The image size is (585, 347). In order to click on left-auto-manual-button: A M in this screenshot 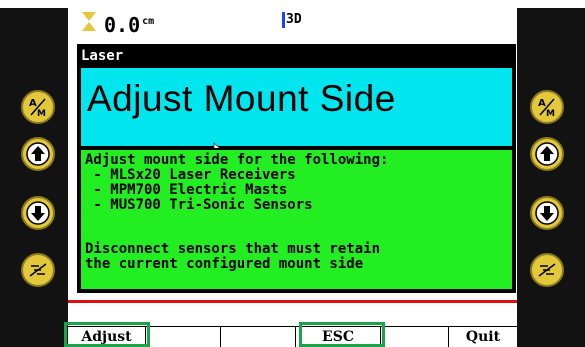, I will do `click(38, 107)`.